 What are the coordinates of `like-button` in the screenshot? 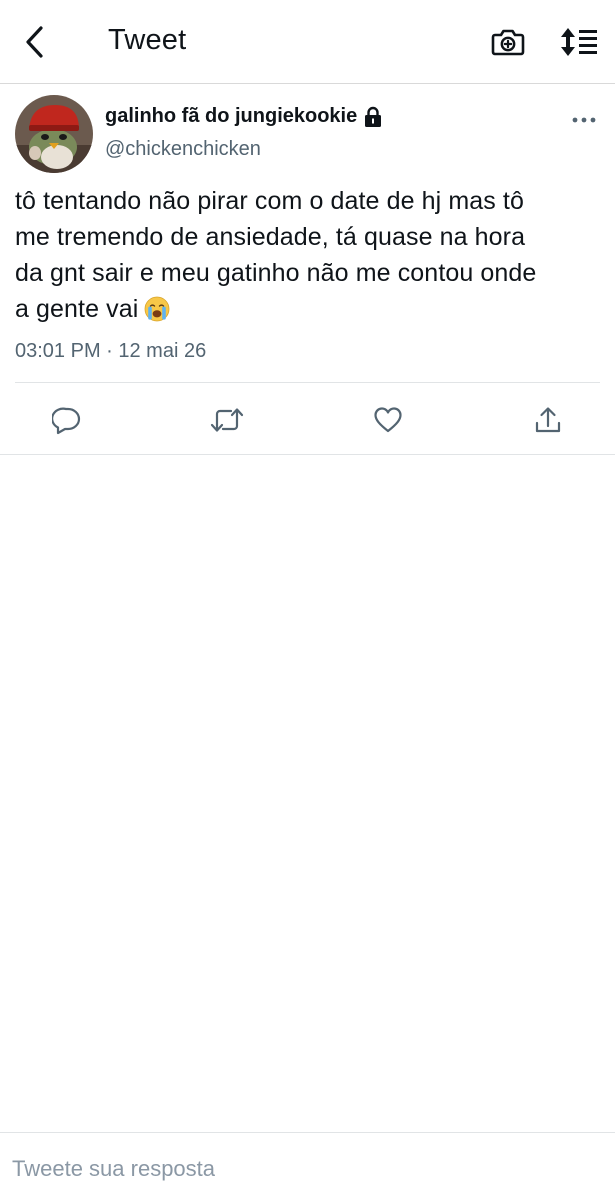 It's located at (388, 420).